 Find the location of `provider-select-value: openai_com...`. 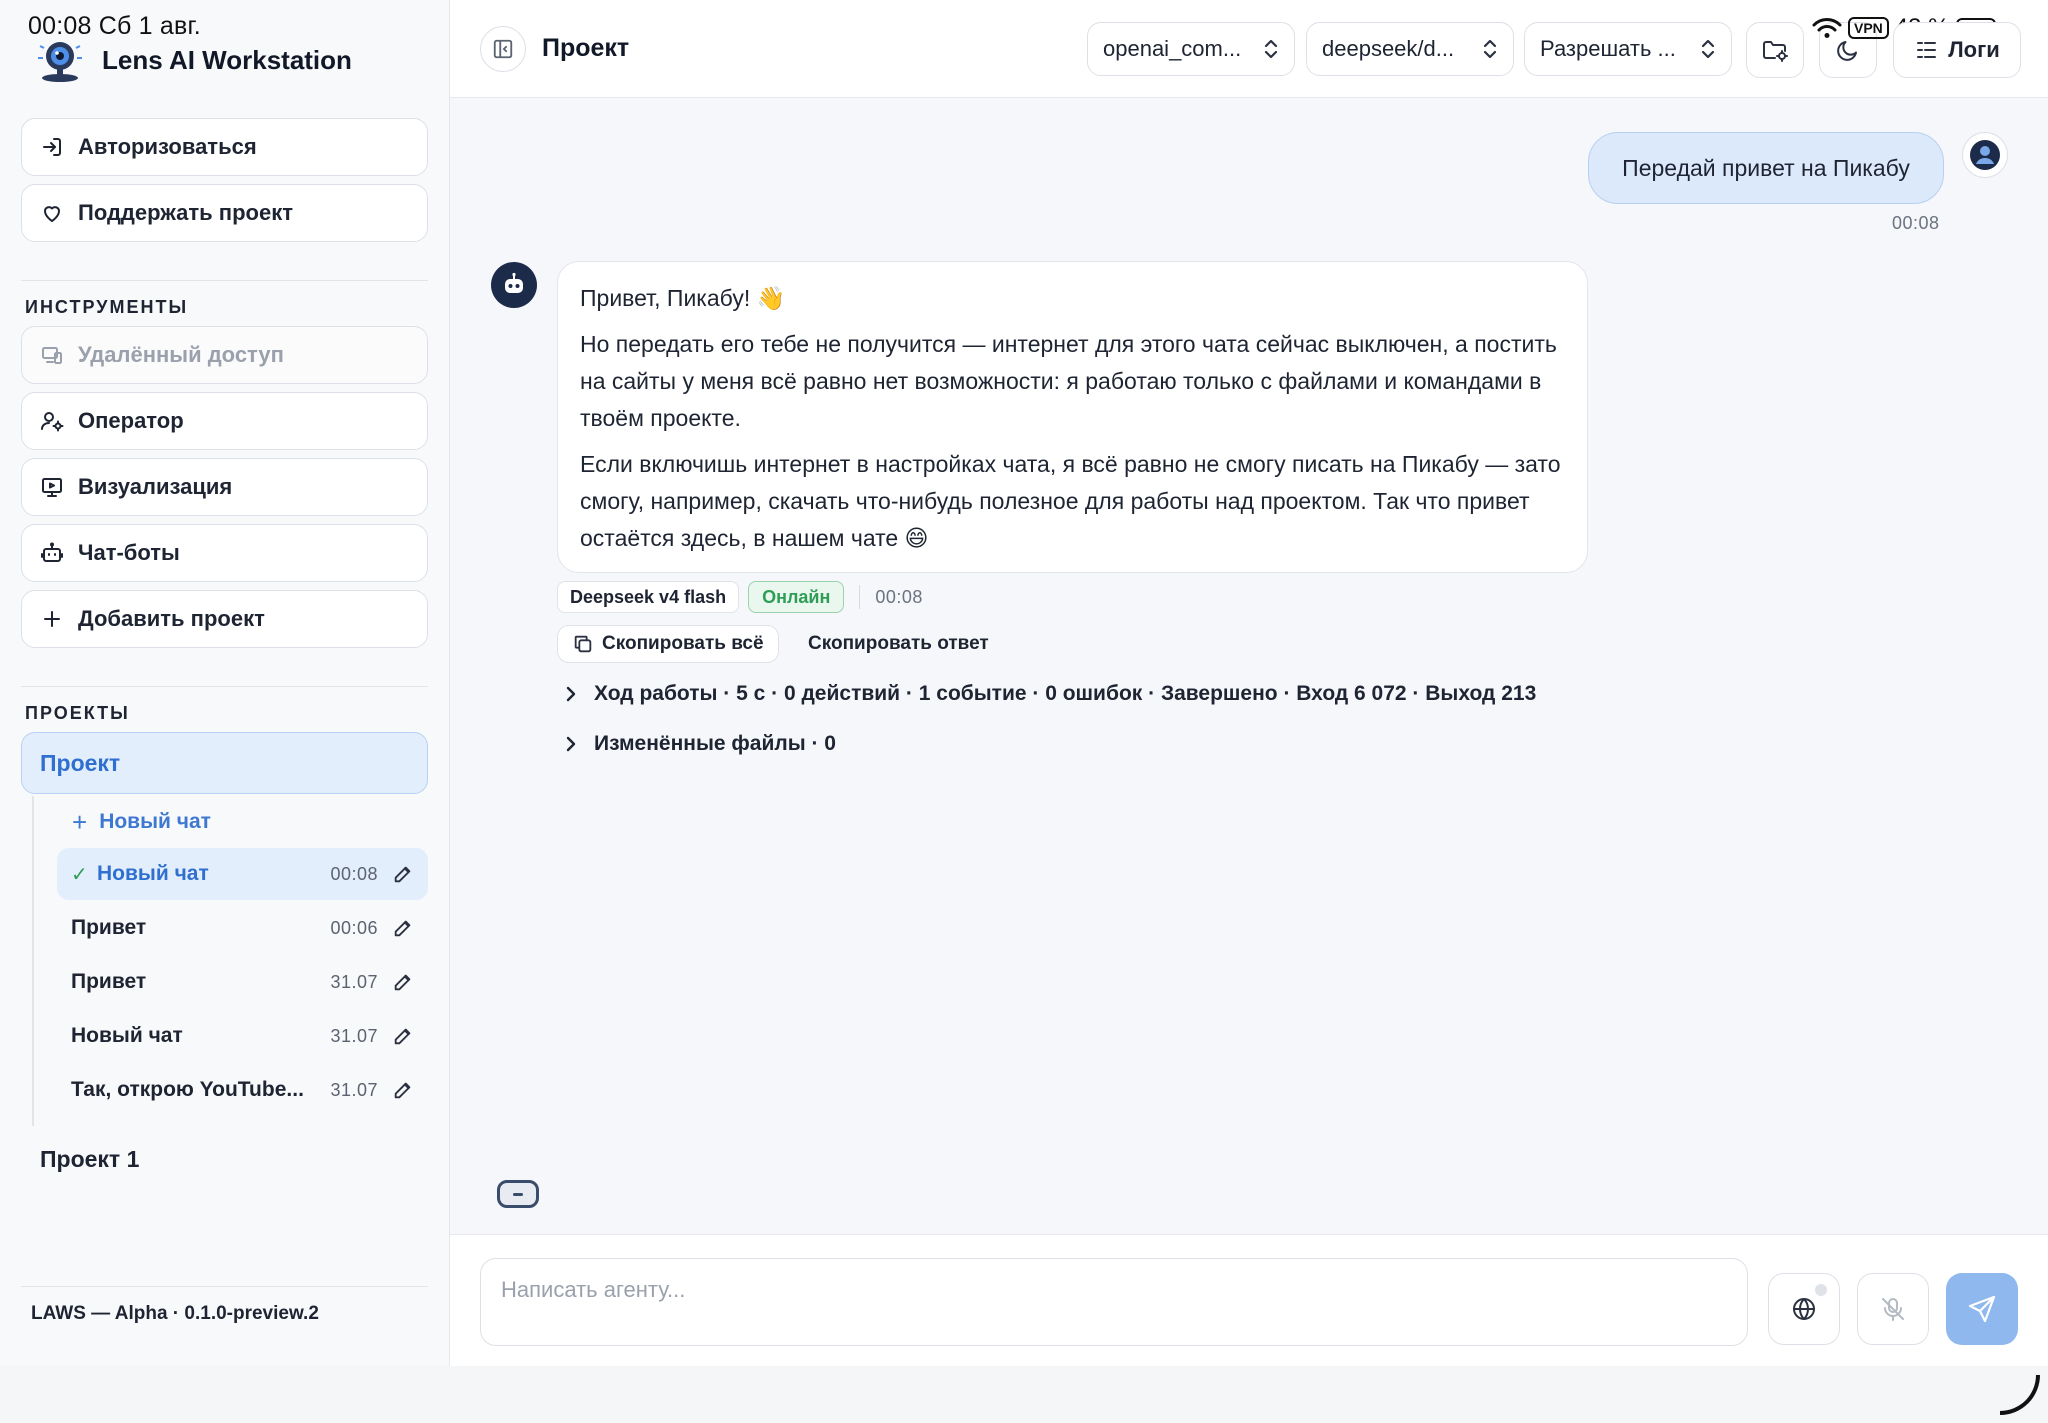

provider-select-value: openai_com... is located at coordinates (1172, 48).